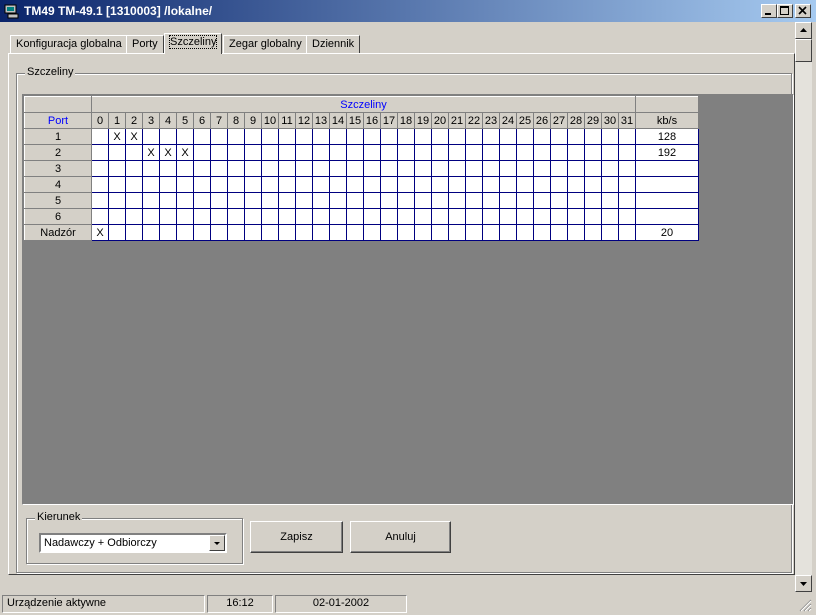 The image size is (816, 615). I want to click on rate-cell, so click(667, 216).